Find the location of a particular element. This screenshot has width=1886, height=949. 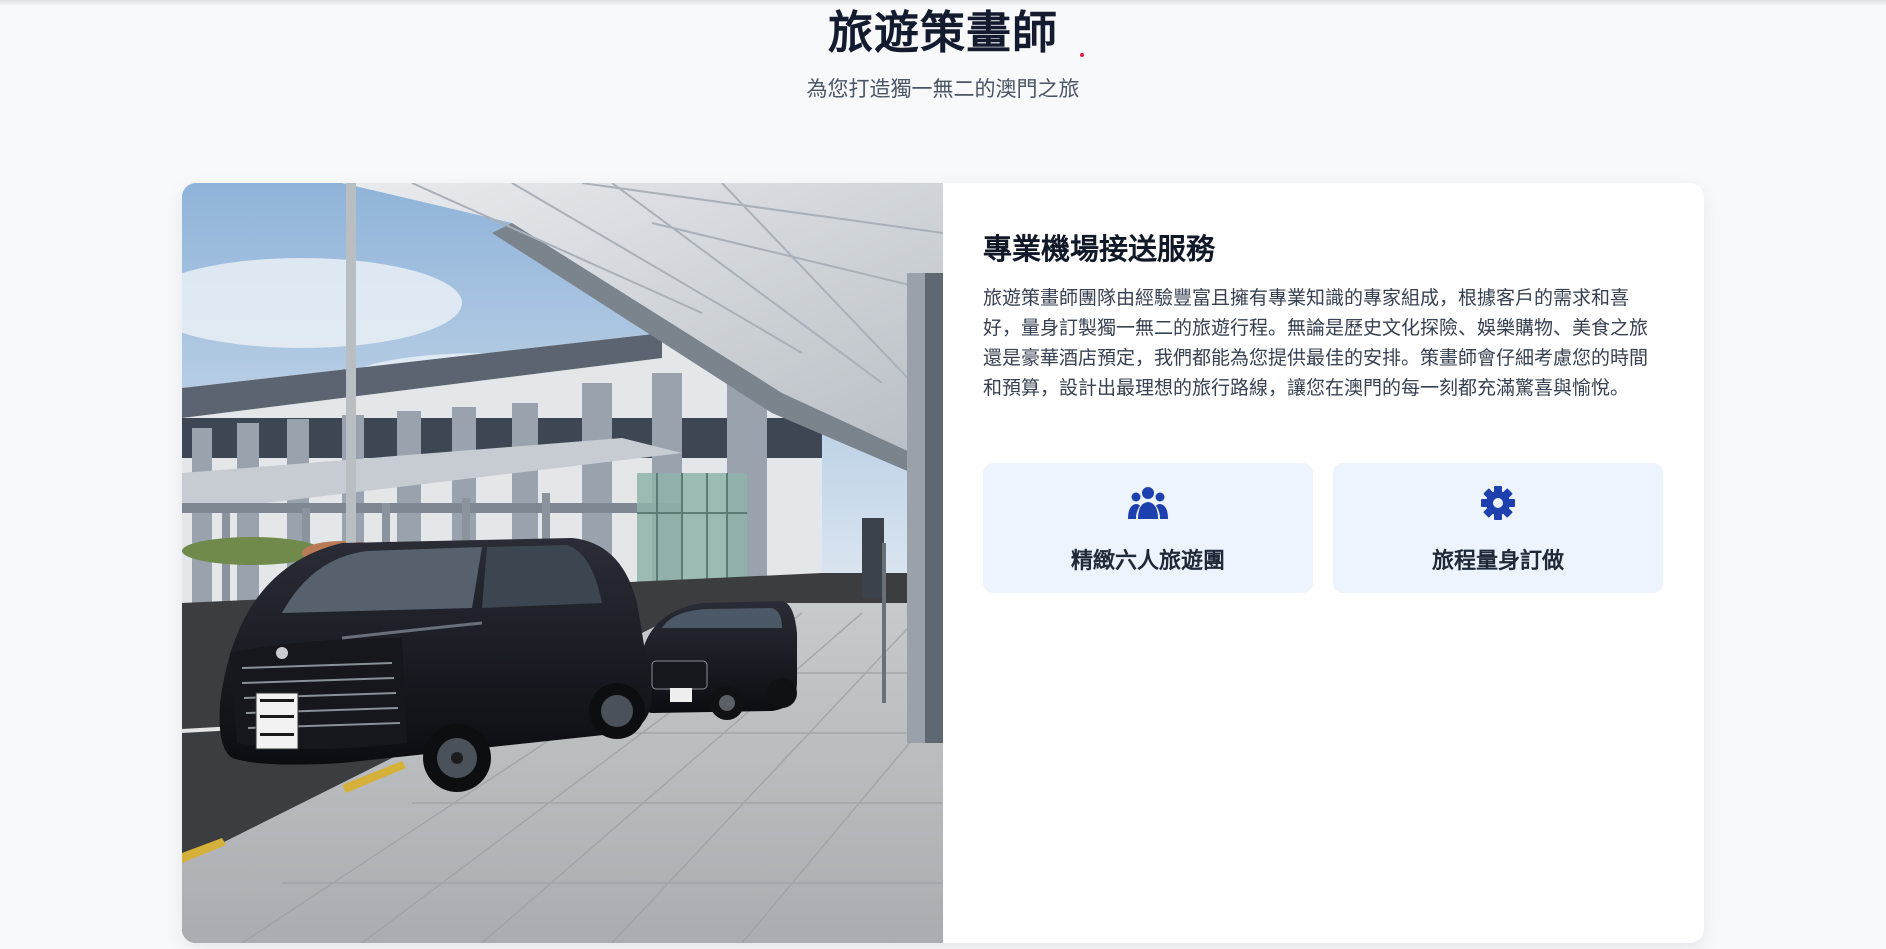

page-subtitle: 為您打造獨一無二的澳門之旅 is located at coordinates (943, 89).